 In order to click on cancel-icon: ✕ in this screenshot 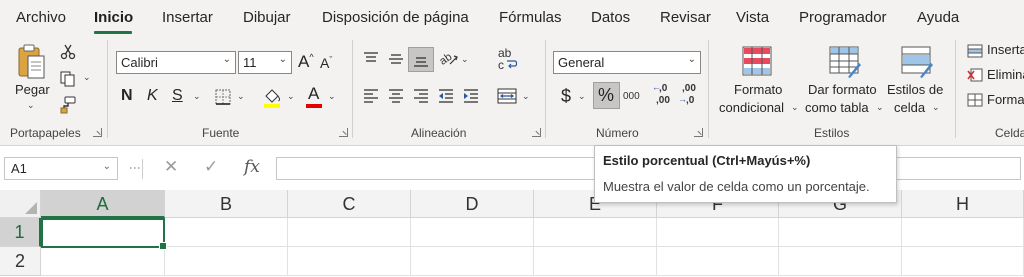, I will do `click(171, 167)`.